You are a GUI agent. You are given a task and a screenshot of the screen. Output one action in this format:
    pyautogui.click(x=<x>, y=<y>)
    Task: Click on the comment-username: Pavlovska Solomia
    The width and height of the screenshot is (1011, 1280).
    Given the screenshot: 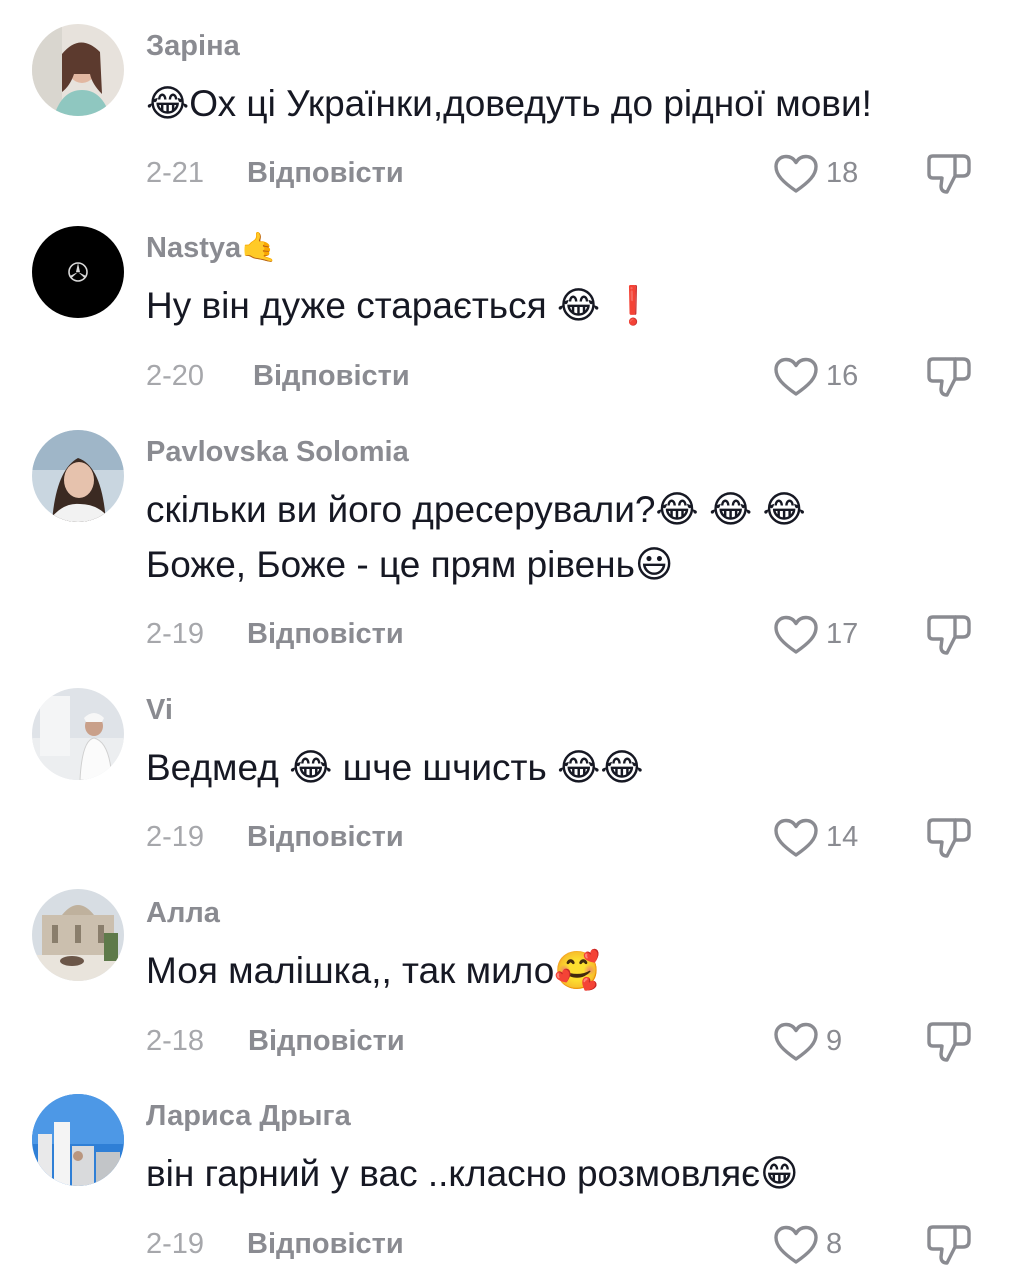 What is the action you would take?
    pyautogui.click(x=277, y=452)
    